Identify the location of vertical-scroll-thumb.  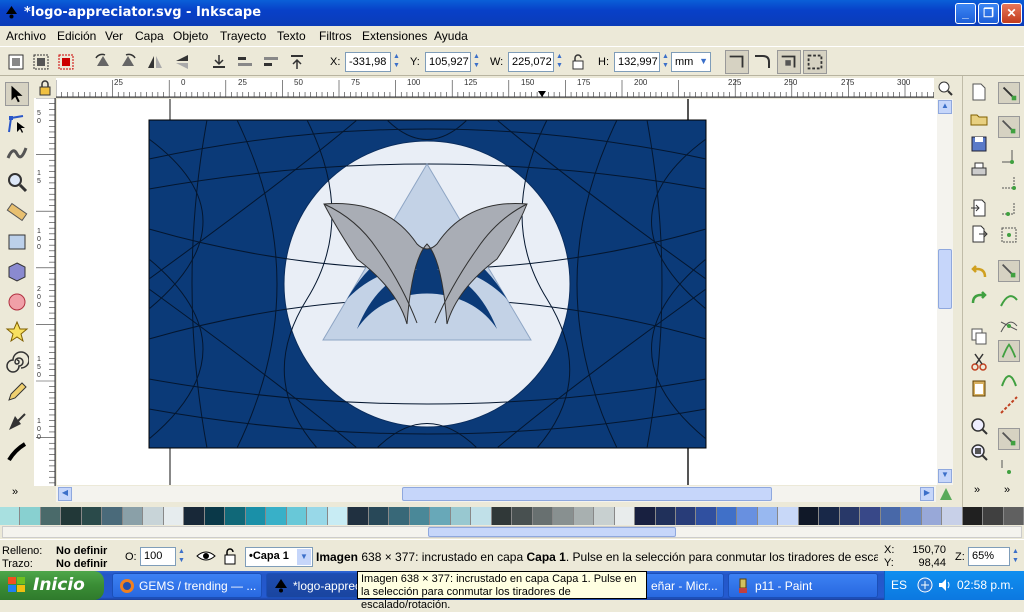
(945, 279).